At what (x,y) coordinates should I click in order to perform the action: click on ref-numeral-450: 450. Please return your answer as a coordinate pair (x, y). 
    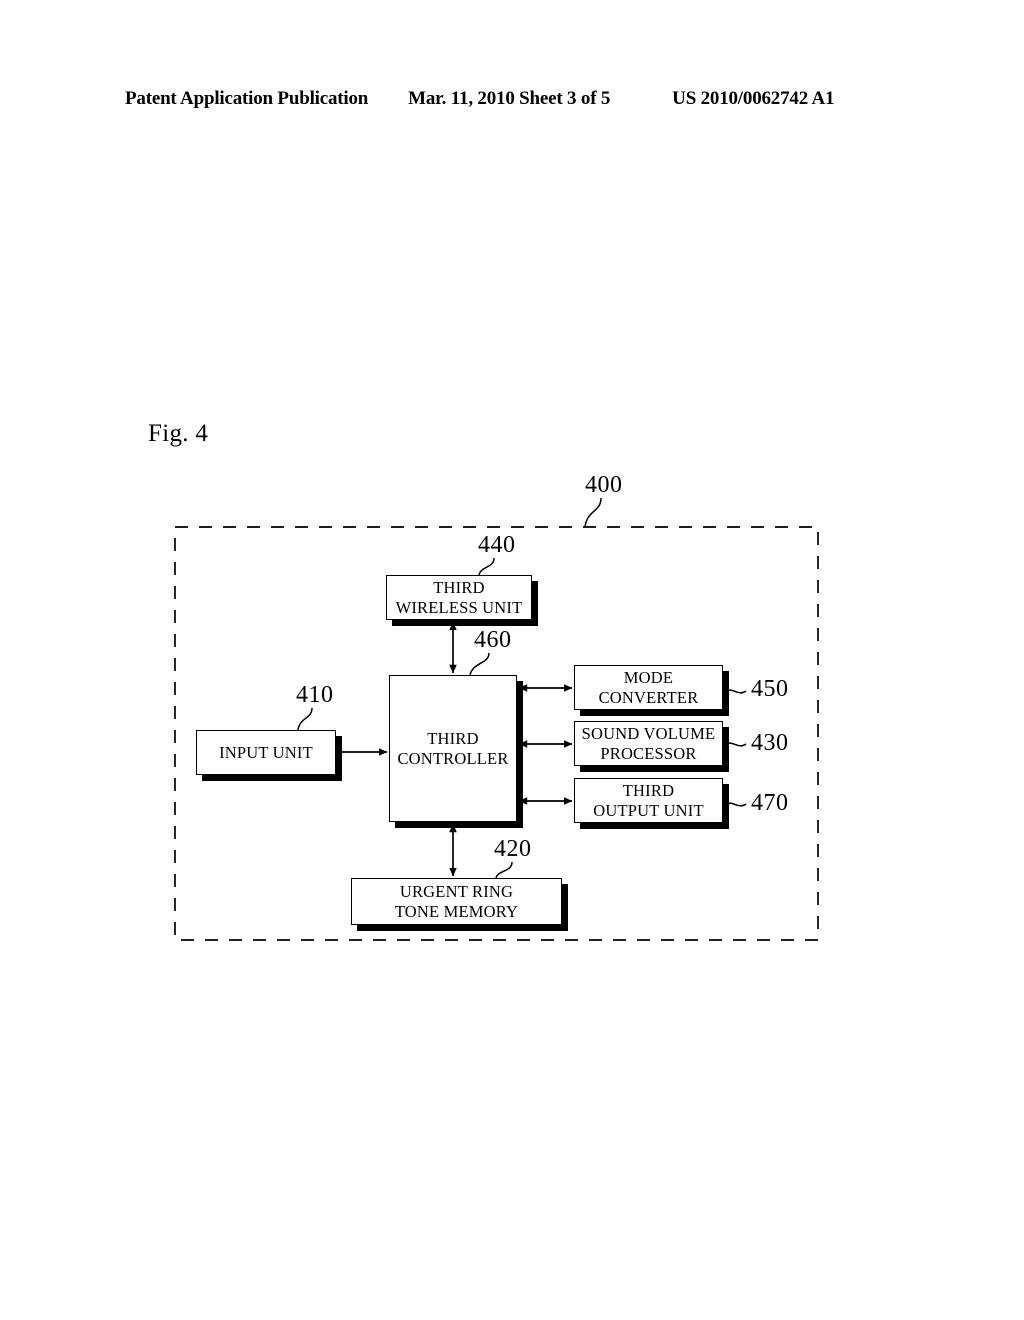
    Looking at the image, I should click on (770, 689).